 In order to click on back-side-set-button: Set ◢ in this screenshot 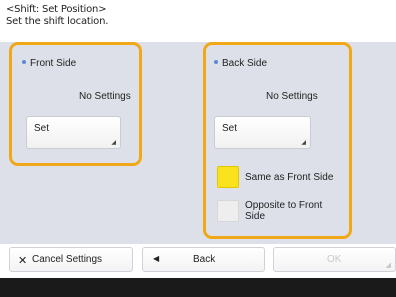, I will do `click(262, 132)`.